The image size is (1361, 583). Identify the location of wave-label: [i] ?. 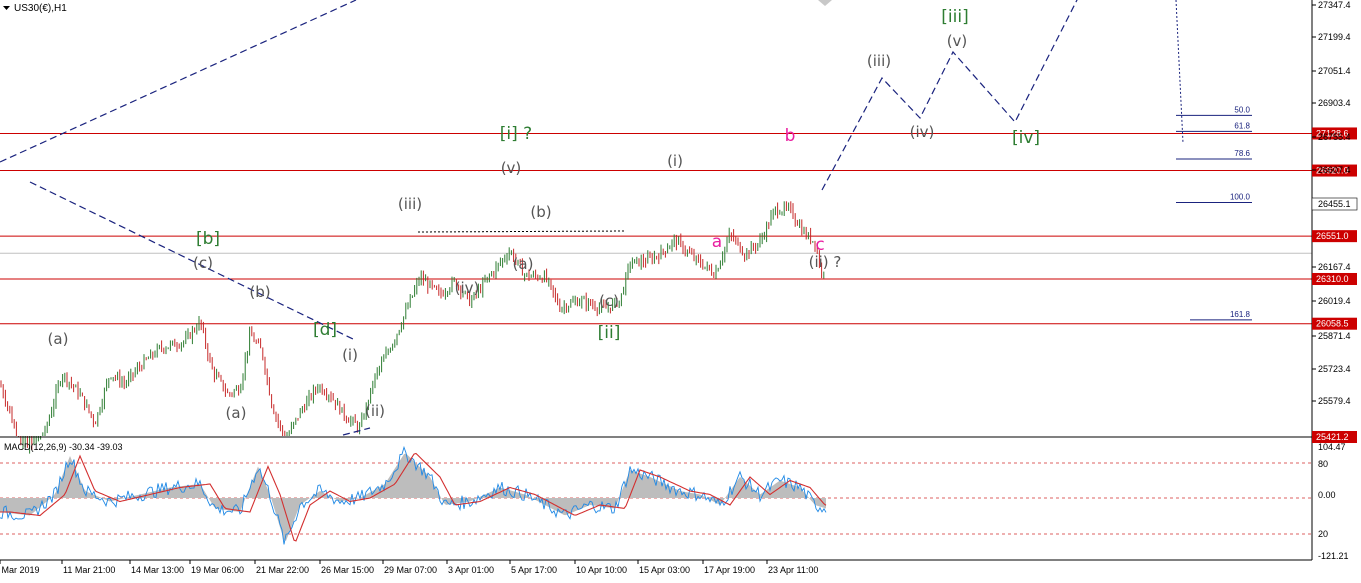
(516, 134).